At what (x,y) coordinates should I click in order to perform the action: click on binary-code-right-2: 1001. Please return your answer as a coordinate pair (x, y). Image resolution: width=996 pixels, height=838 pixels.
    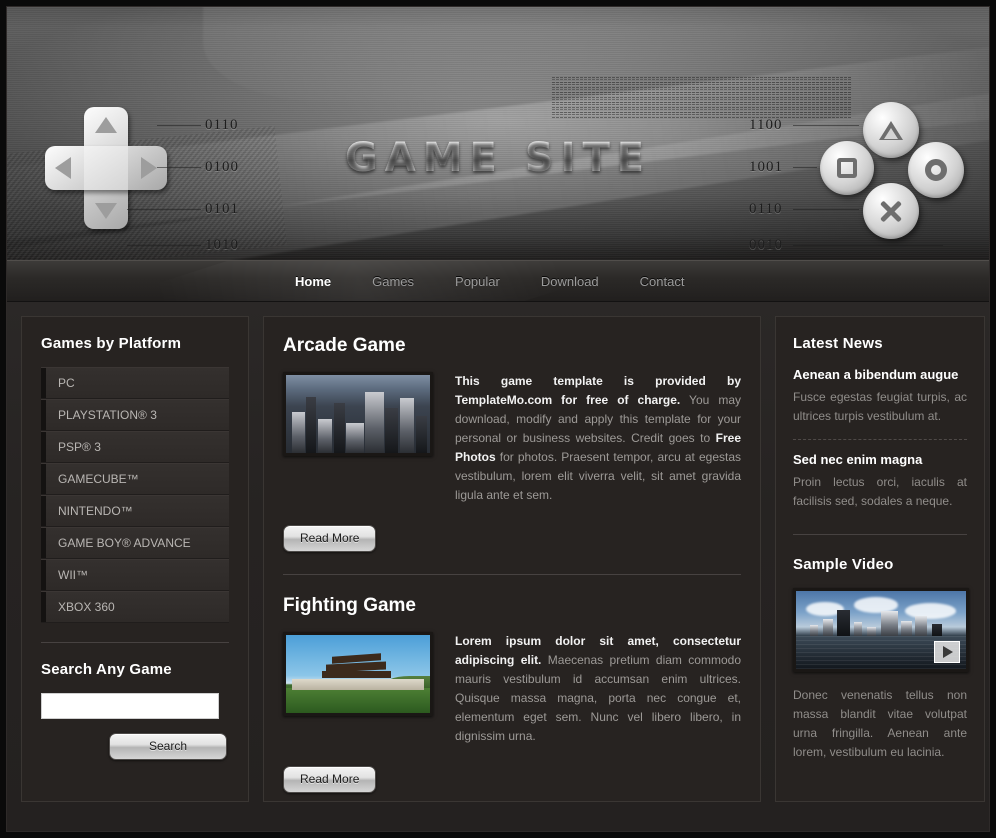
    Looking at the image, I should click on (766, 167).